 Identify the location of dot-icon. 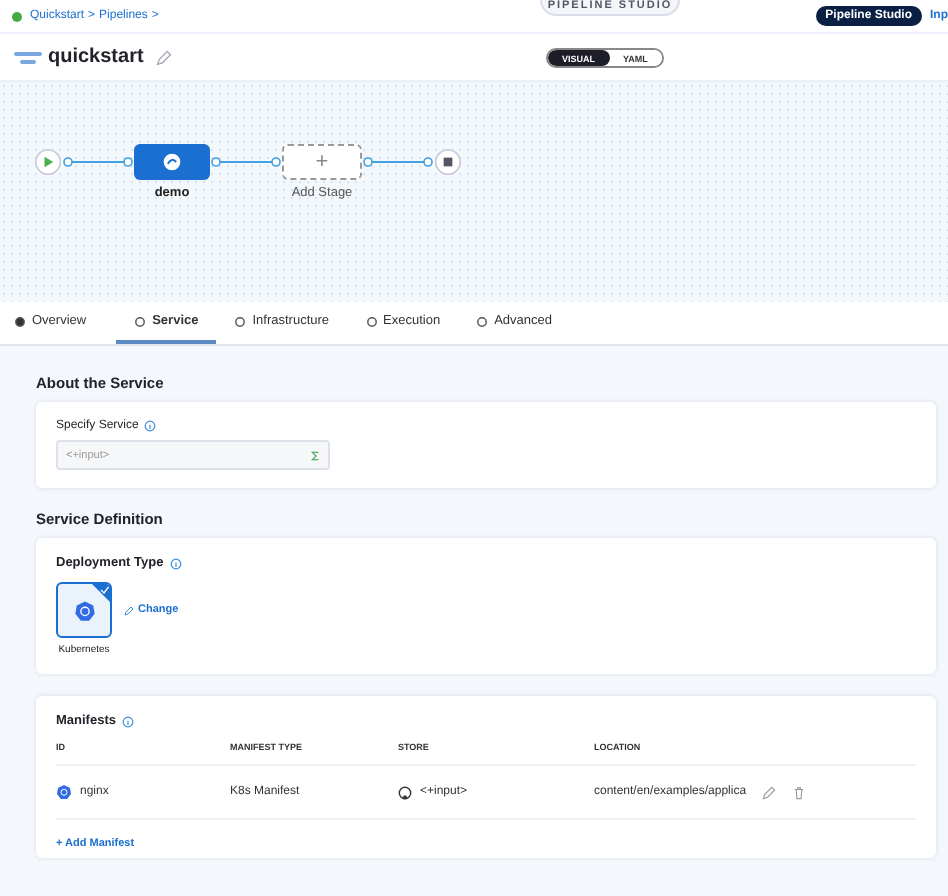
(20, 321).